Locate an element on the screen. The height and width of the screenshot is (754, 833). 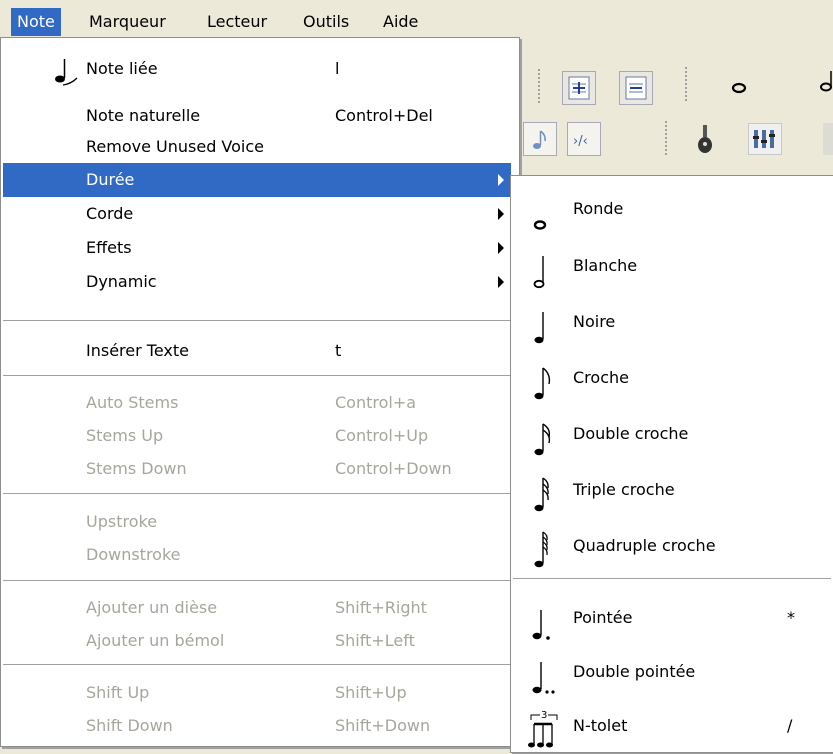
submenu-item-noire: Noire is located at coordinates (671, 326).